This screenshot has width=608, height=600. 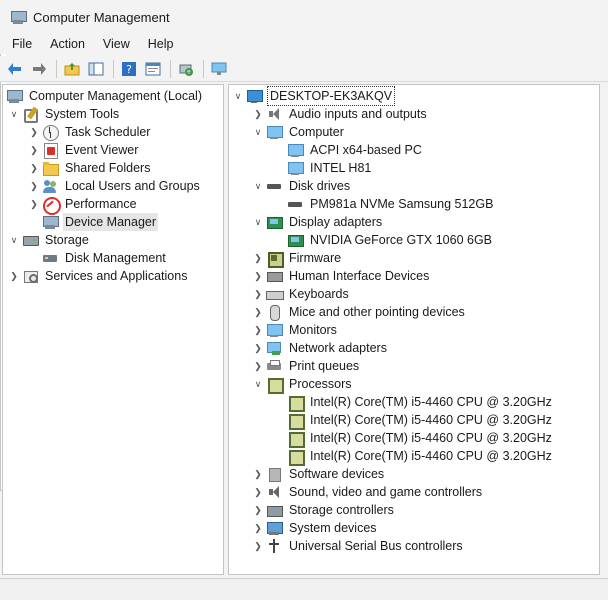 What do you see at coordinates (341, 276) in the screenshot?
I see `device-category-hid: ❯ Human Interface Devices` at bounding box center [341, 276].